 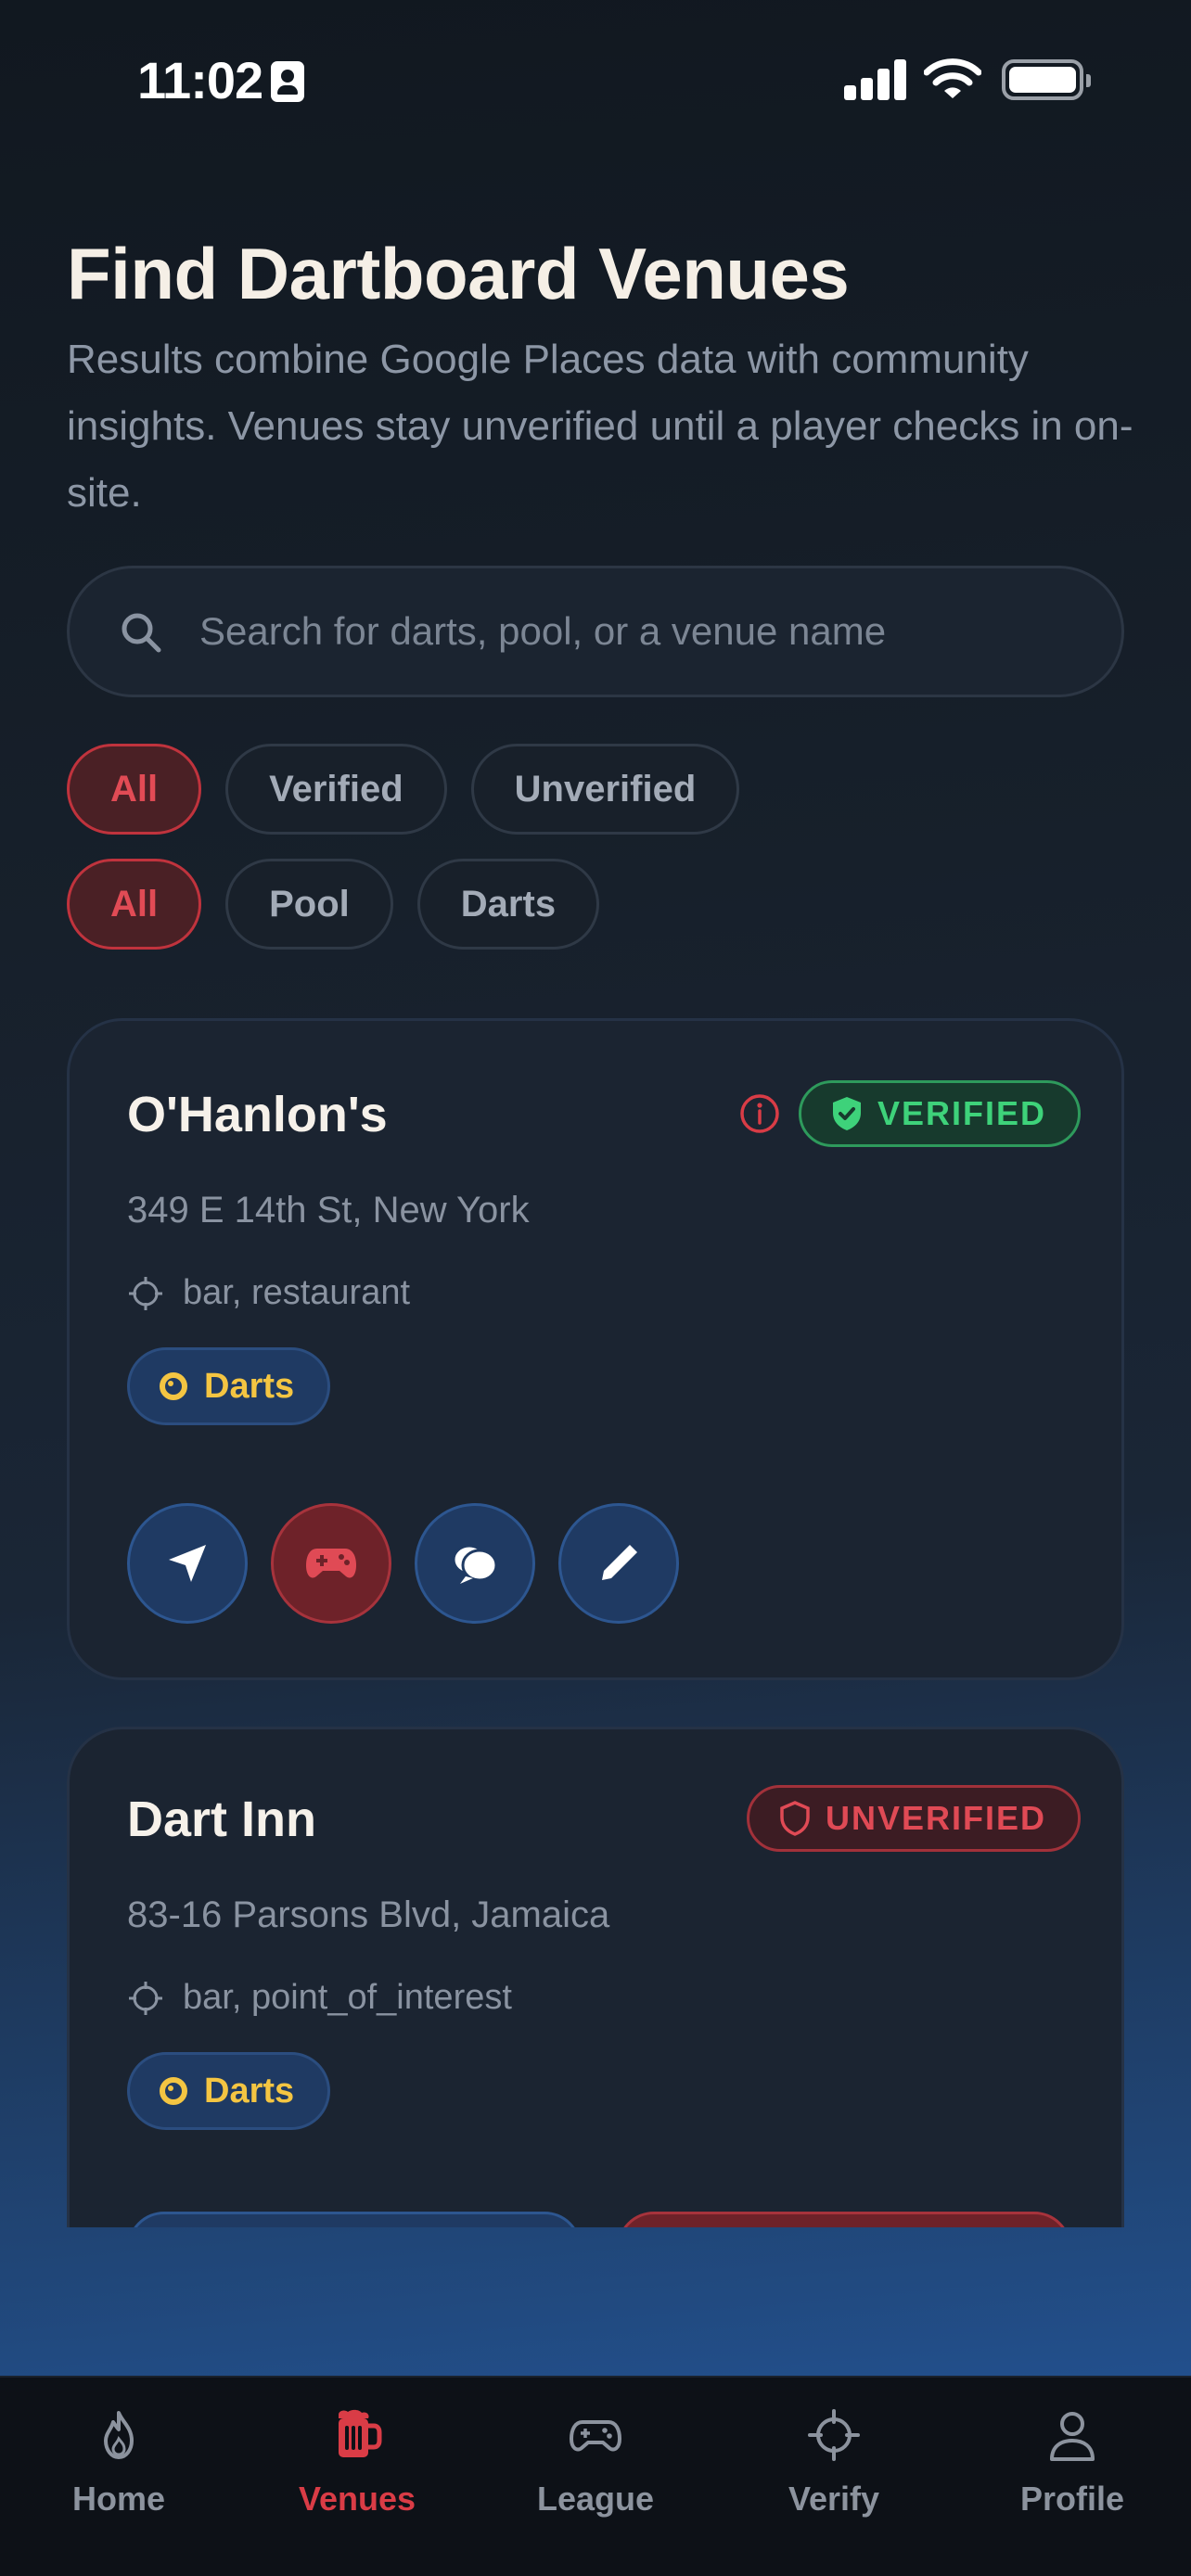 What do you see at coordinates (759, 1113) in the screenshot?
I see `info-icon` at bounding box center [759, 1113].